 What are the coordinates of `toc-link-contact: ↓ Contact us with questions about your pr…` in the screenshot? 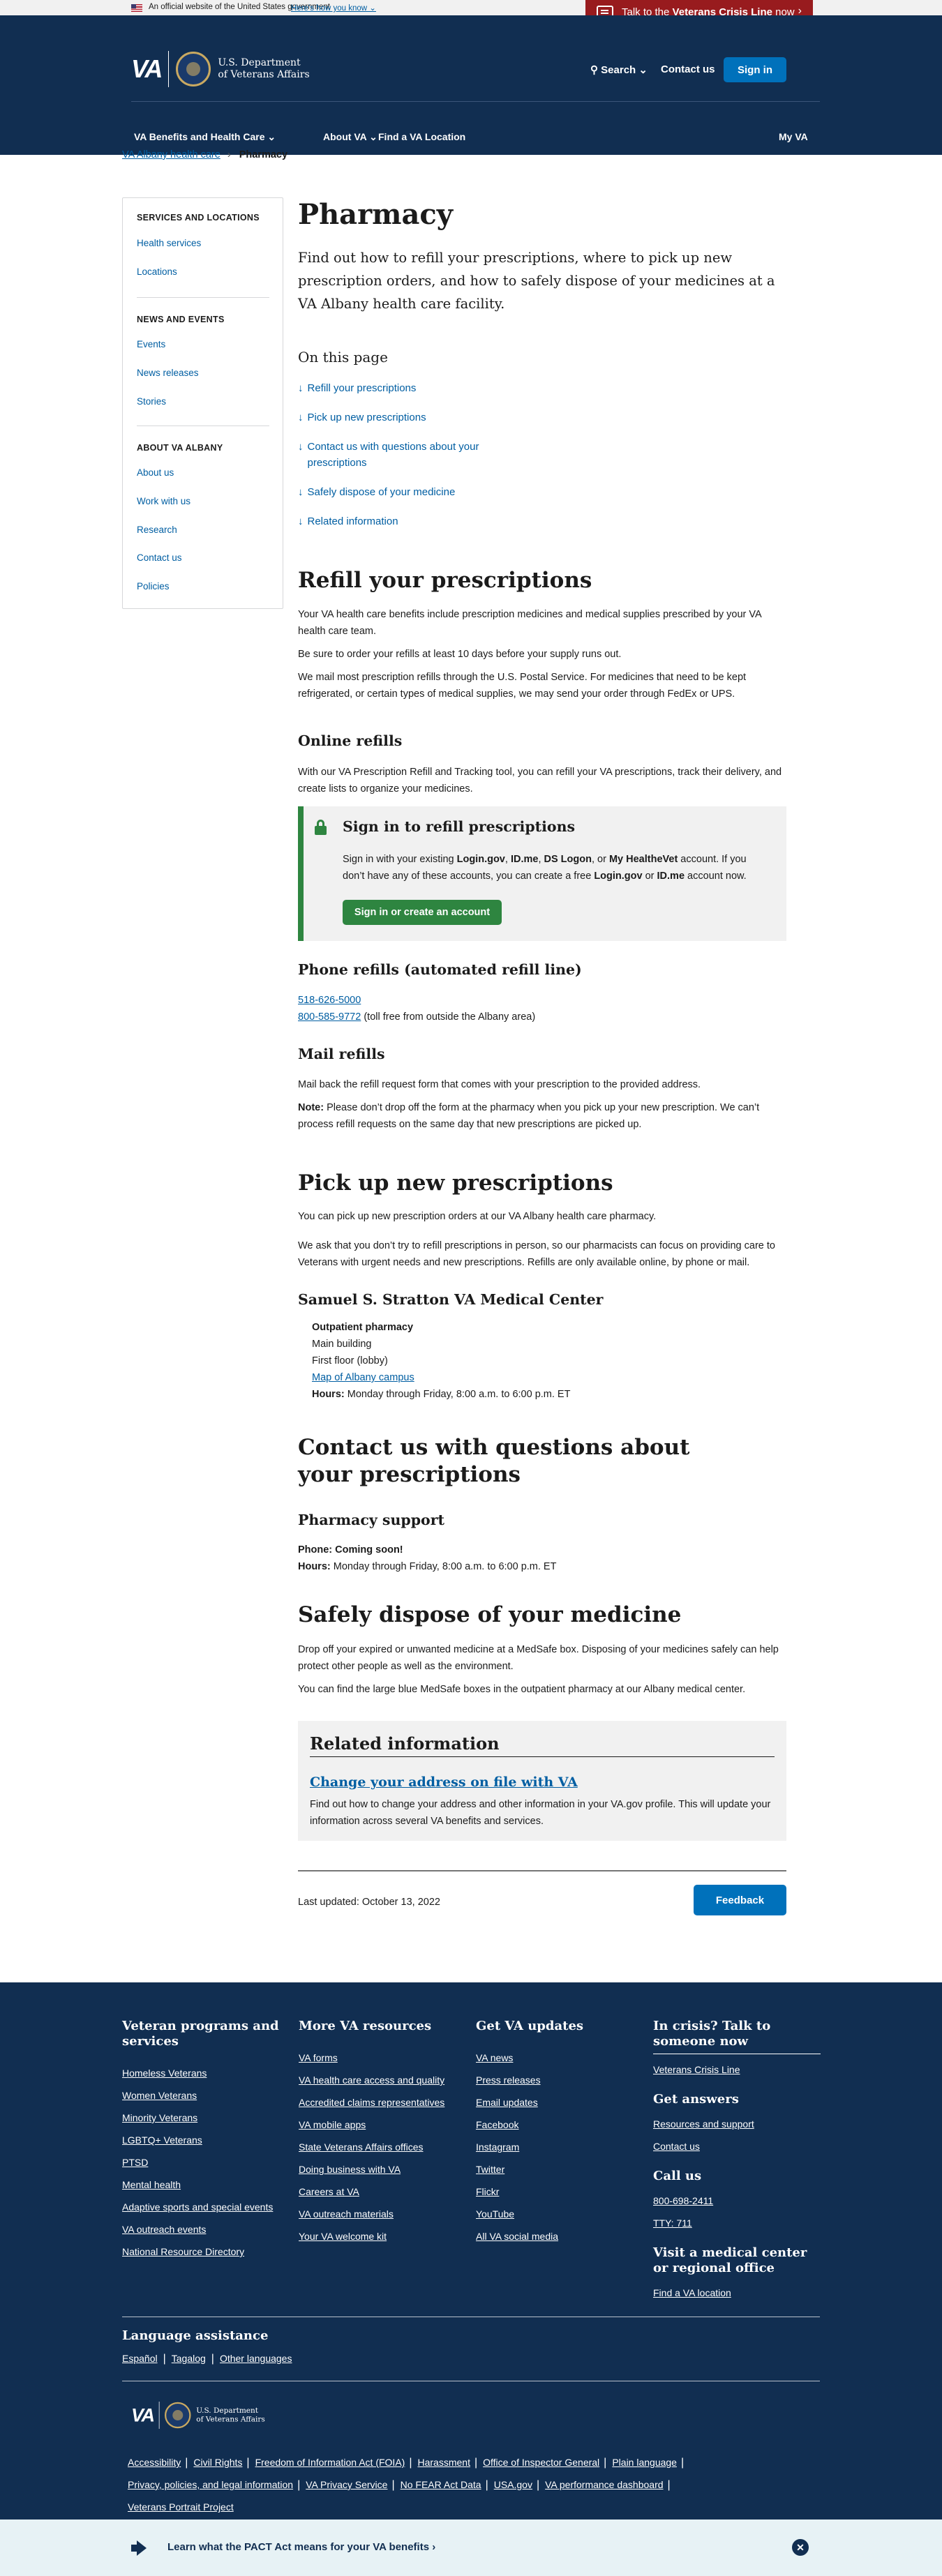 It's located at (402, 455).